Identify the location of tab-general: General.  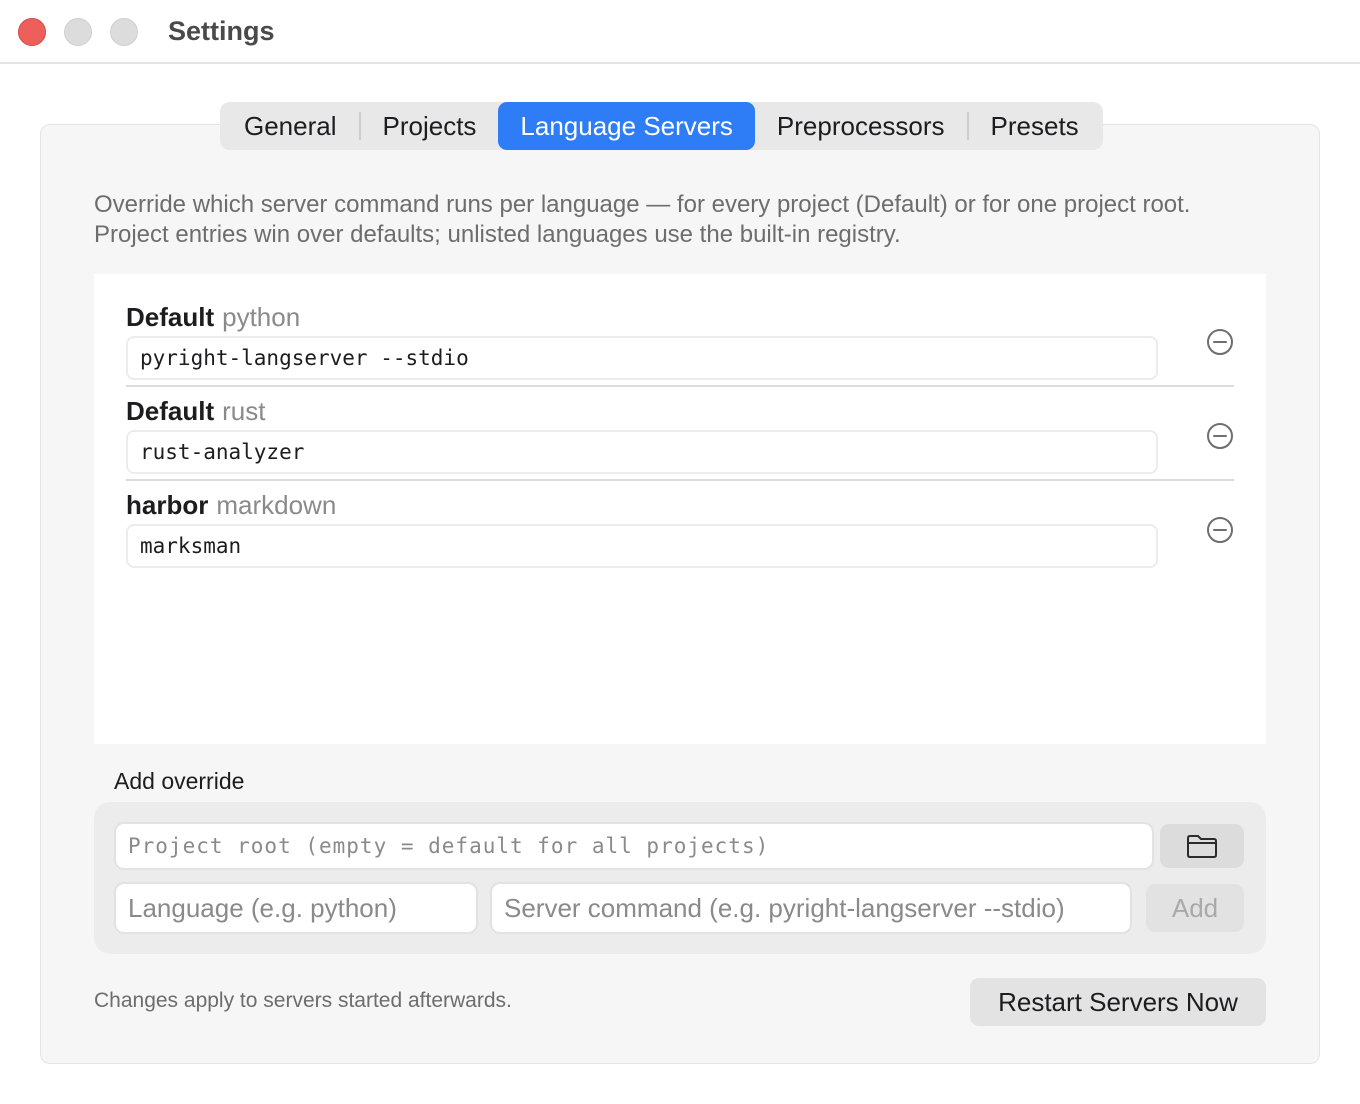
(290, 126).